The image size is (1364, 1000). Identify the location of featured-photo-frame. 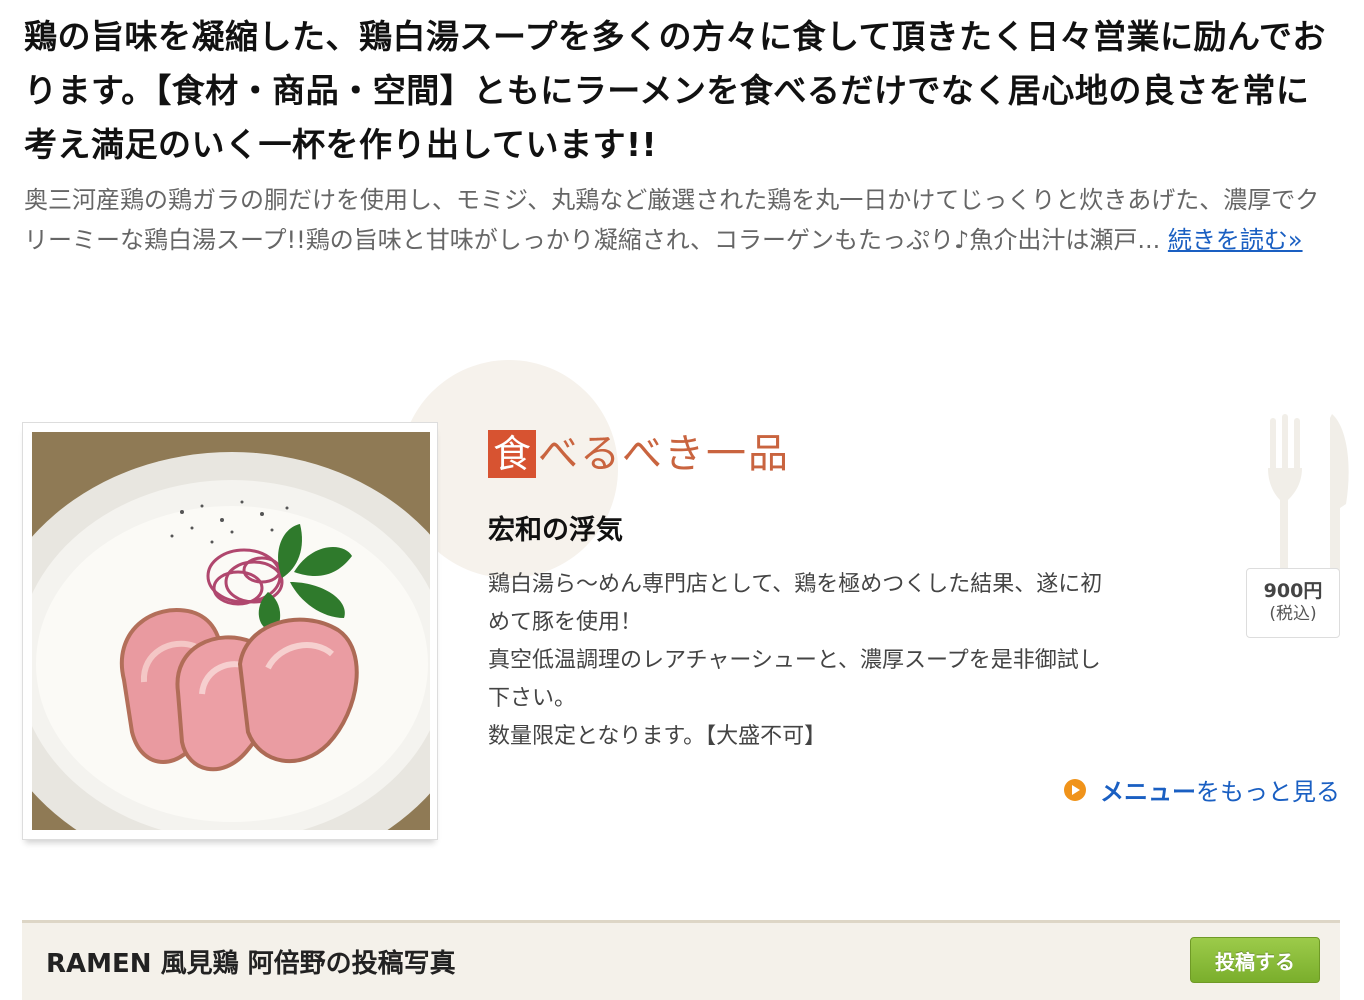
(230, 631).